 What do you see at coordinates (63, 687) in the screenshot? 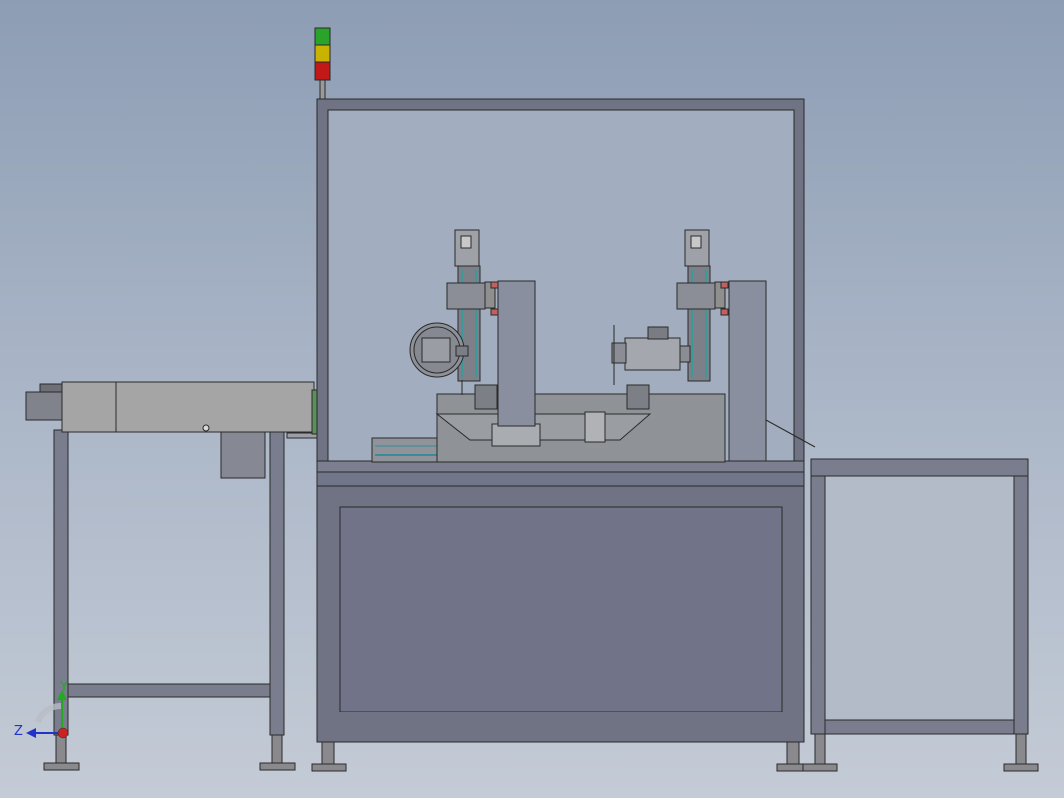
I see `y-axis-label: Y` at bounding box center [63, 687].